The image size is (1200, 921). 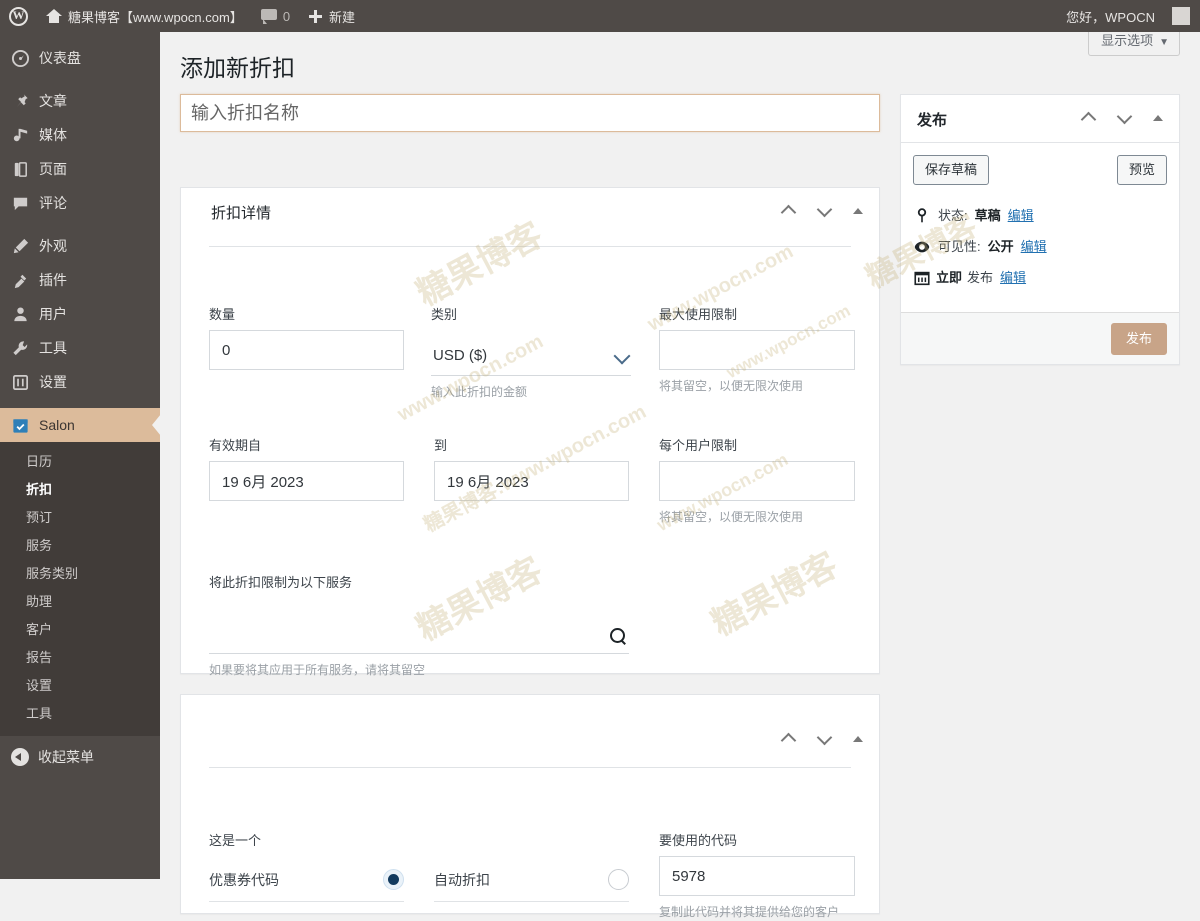 I want to click on code-input: 5978, so click(x=757, y=876).